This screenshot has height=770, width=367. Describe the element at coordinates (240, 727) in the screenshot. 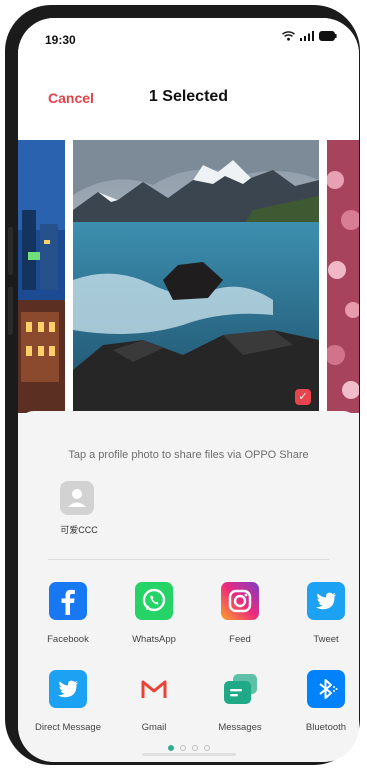

I see `share-app-label: Messages` at that location.